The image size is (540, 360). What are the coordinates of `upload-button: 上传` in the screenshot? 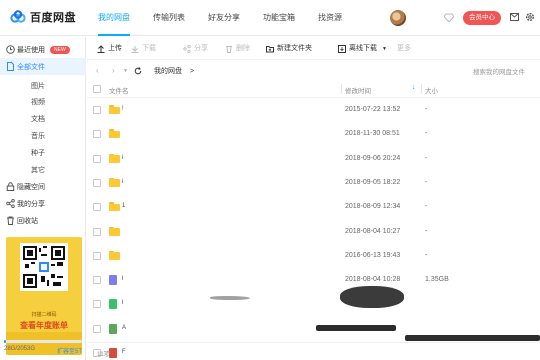 It's located at (109, 48).